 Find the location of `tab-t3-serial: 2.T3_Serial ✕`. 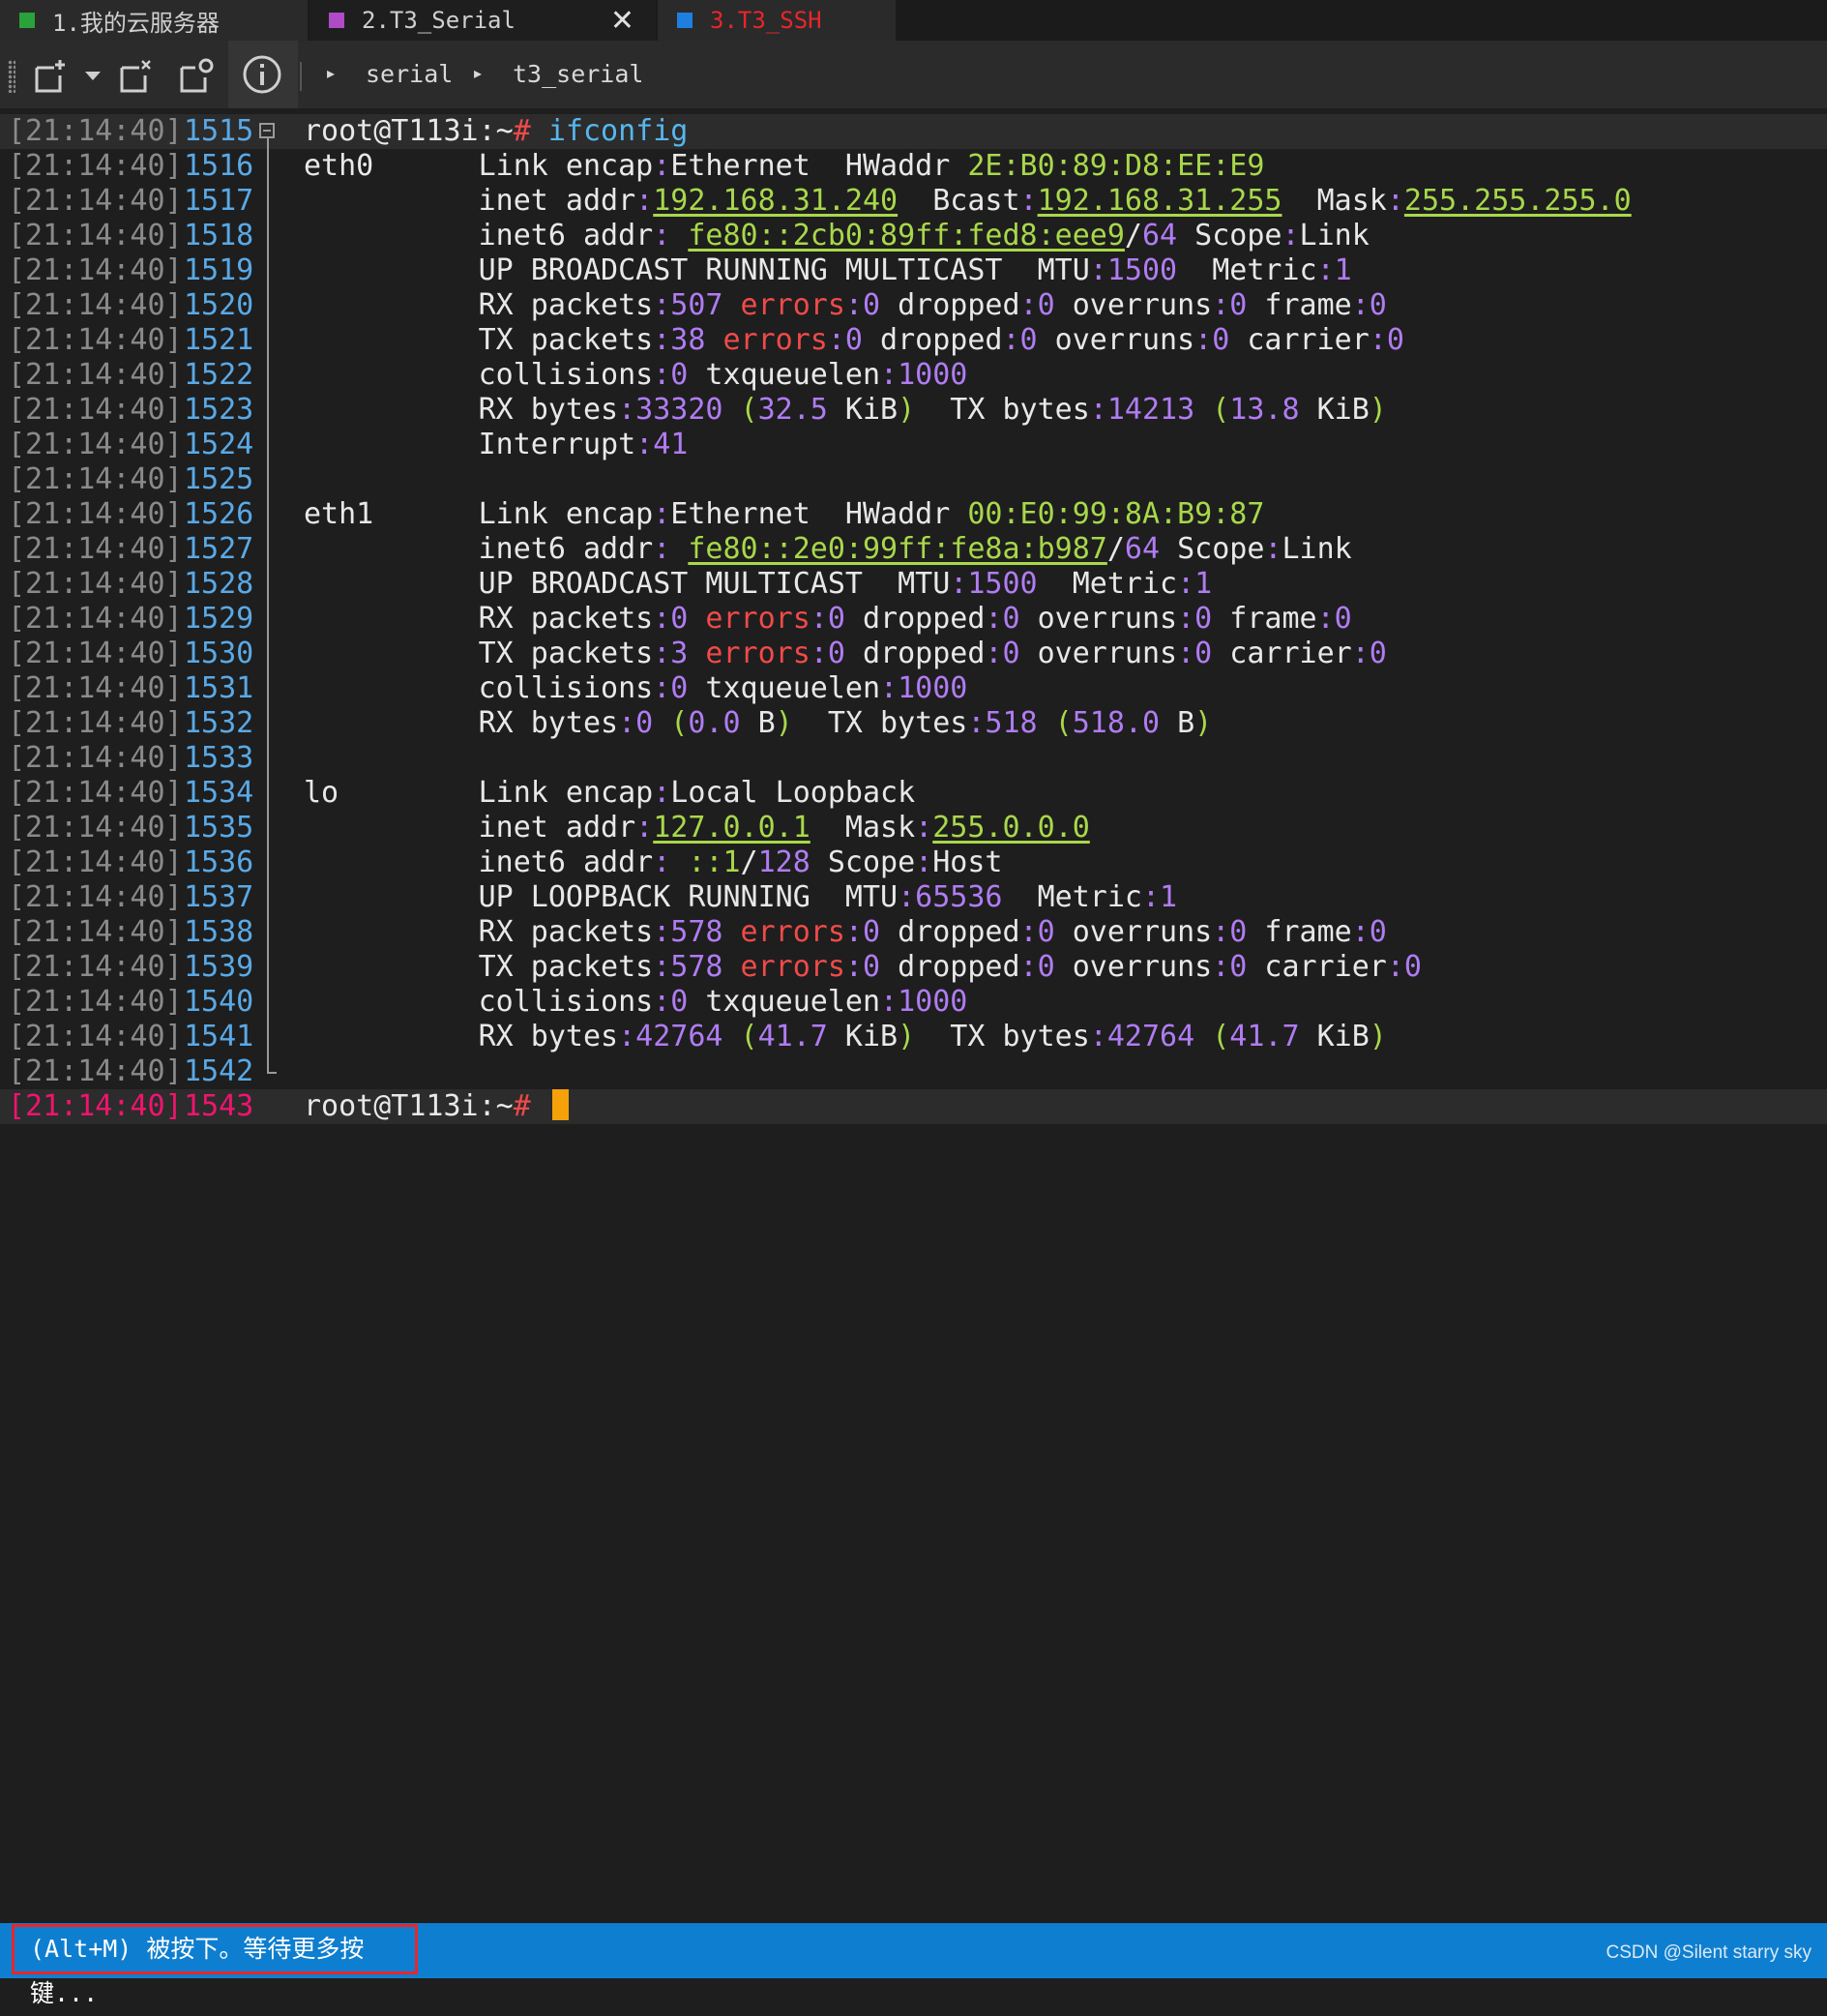

tab-t3-serial: 2.T3_Serial ✕ is located at coordinates (482, 21).